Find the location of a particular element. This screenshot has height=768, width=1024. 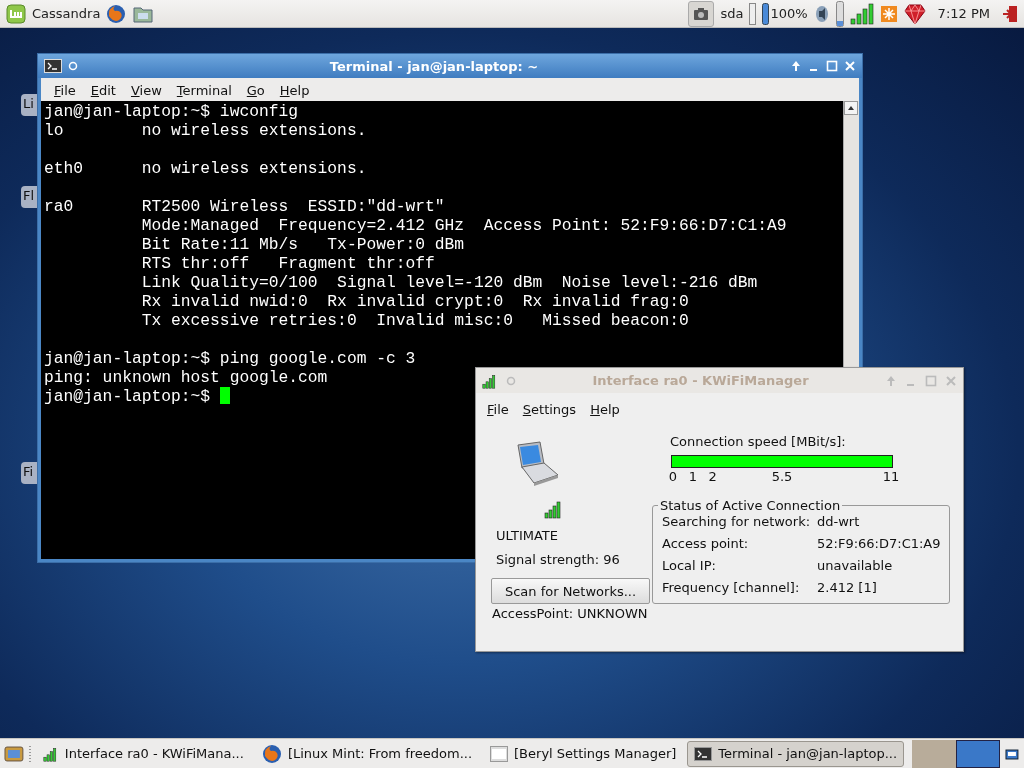

terminal-line: ping: unknown host google.com is located at coordinates (186, 377).